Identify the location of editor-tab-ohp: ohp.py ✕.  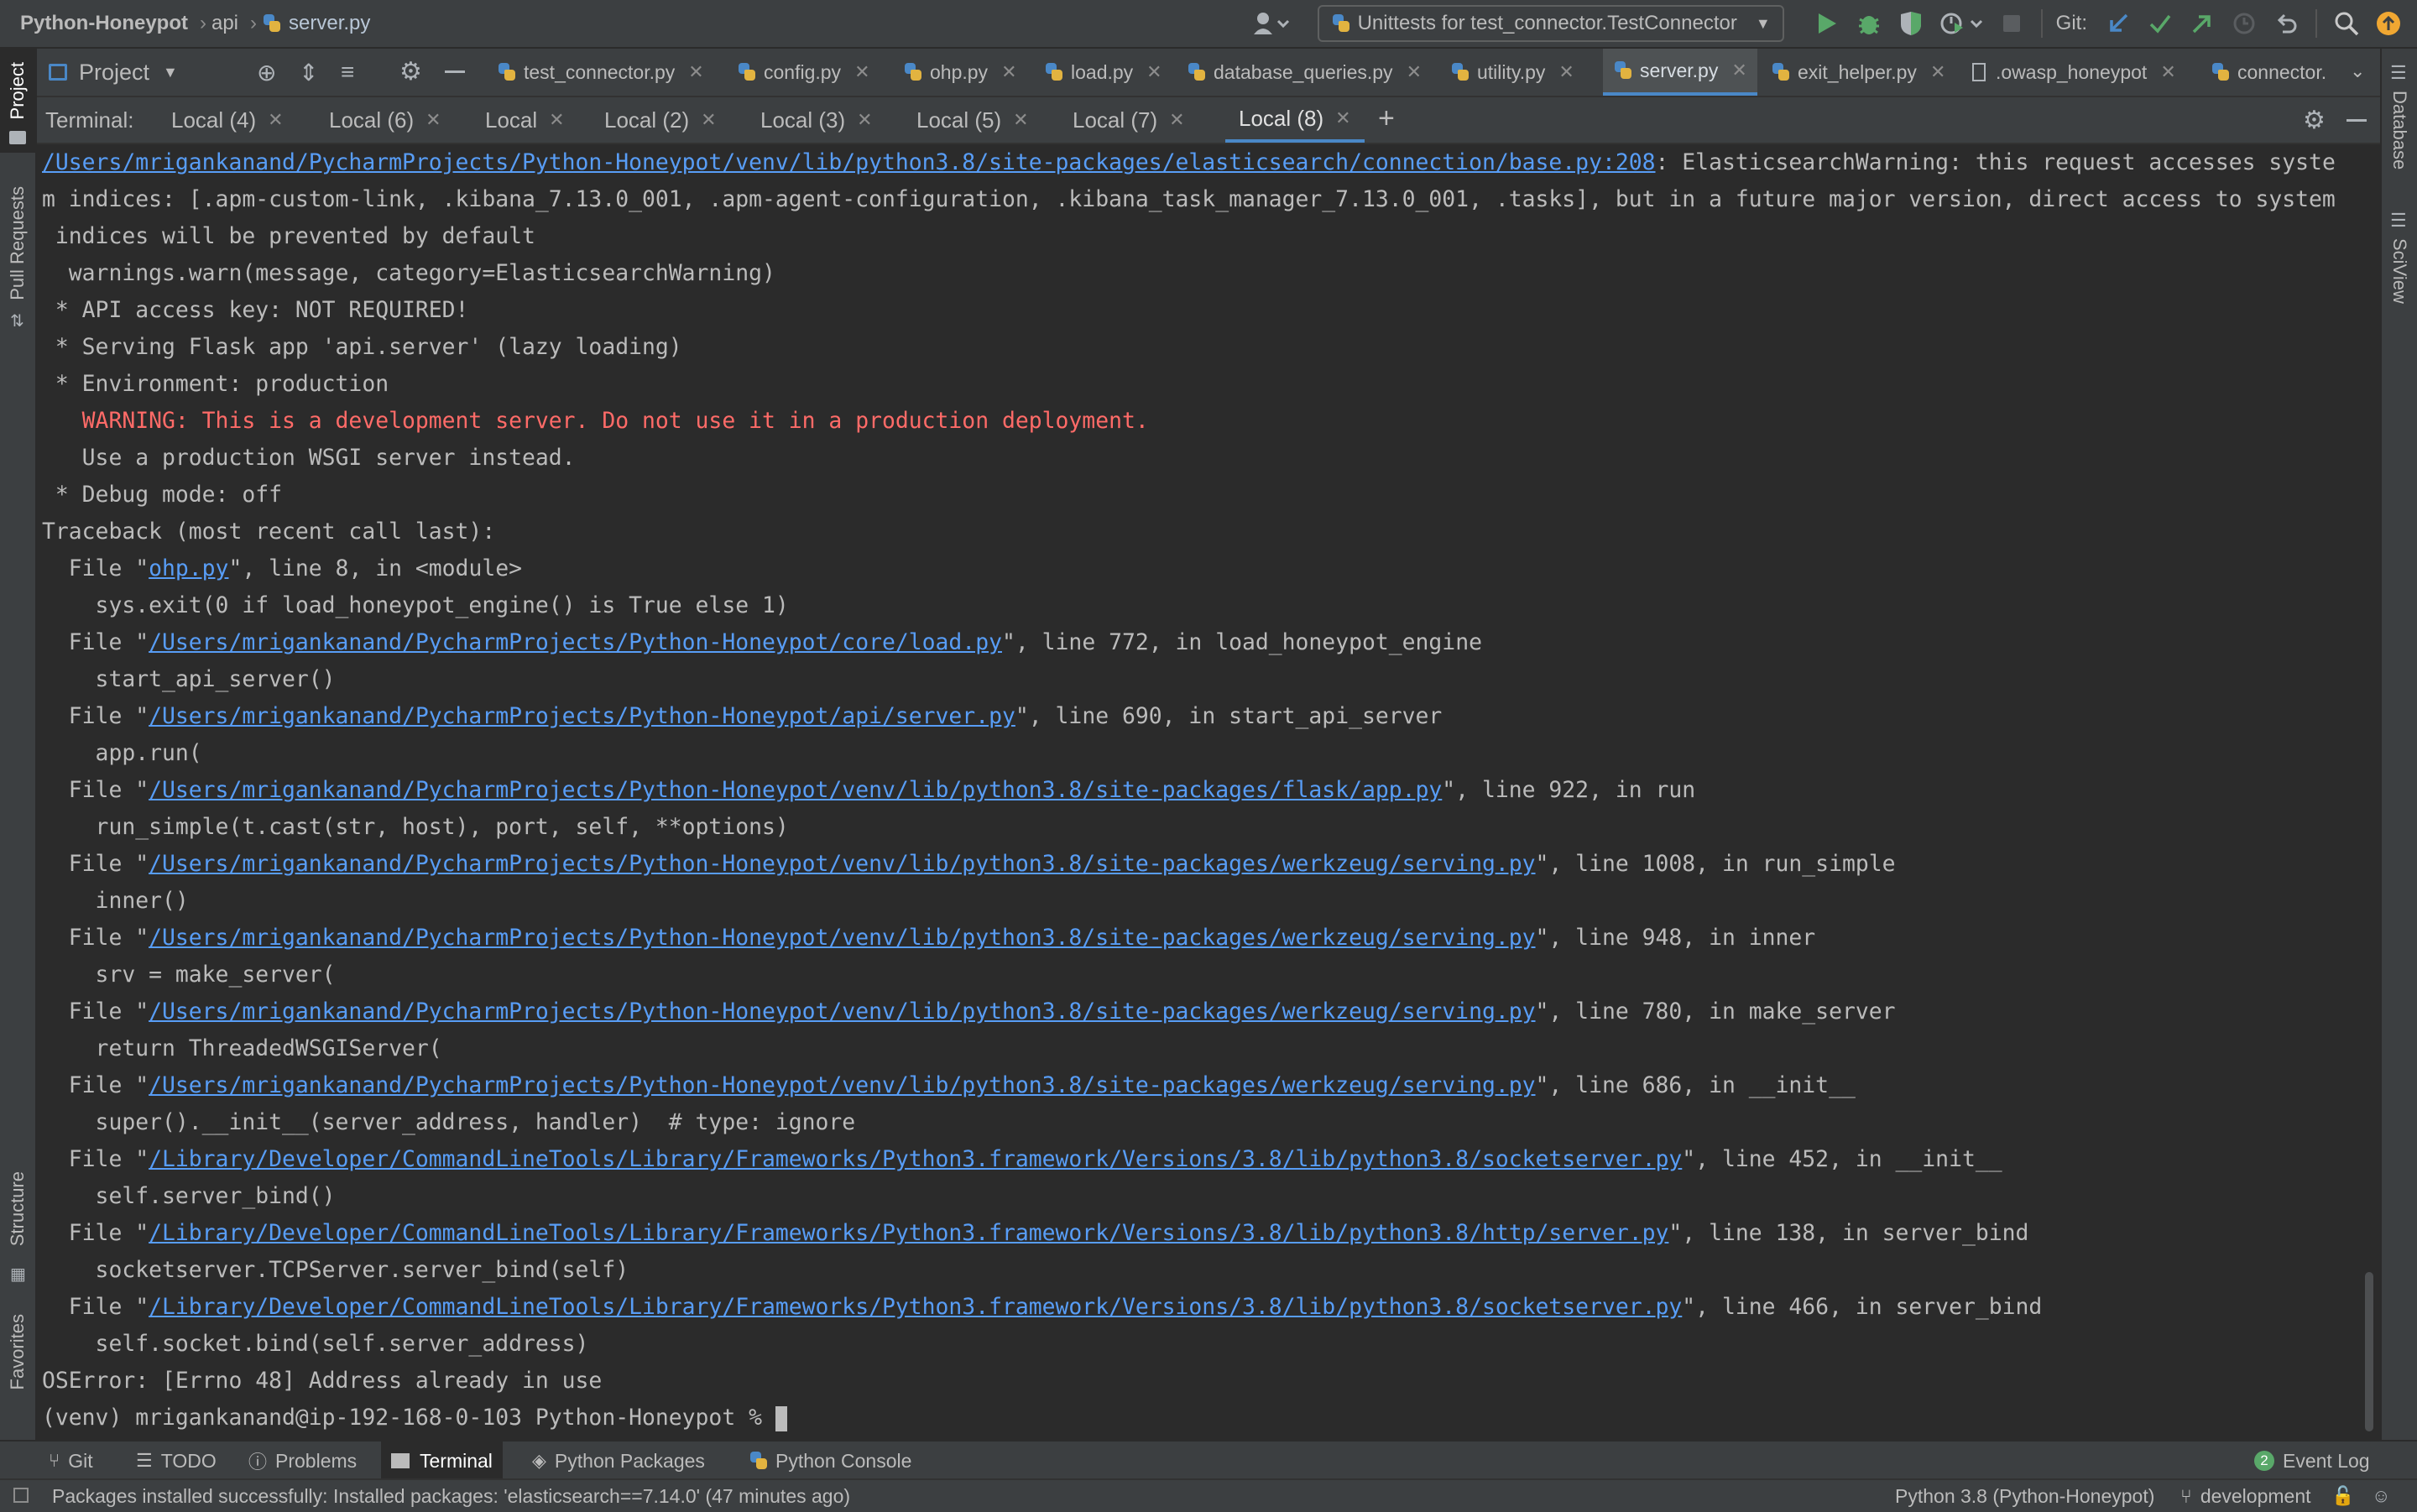
(960, 72).